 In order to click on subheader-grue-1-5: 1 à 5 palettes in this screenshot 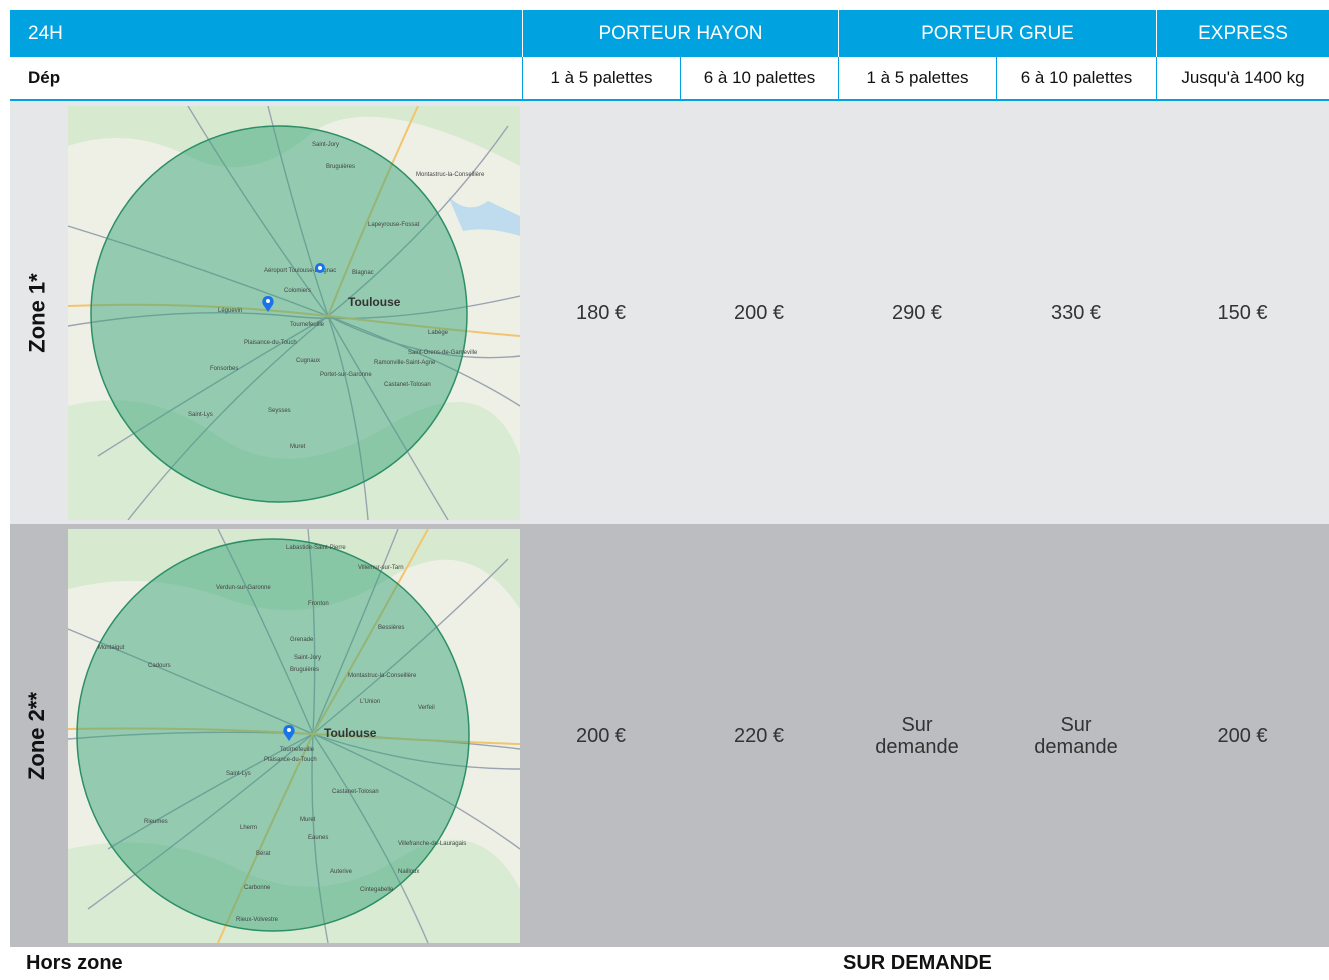, I will do `click(917, 78)`.